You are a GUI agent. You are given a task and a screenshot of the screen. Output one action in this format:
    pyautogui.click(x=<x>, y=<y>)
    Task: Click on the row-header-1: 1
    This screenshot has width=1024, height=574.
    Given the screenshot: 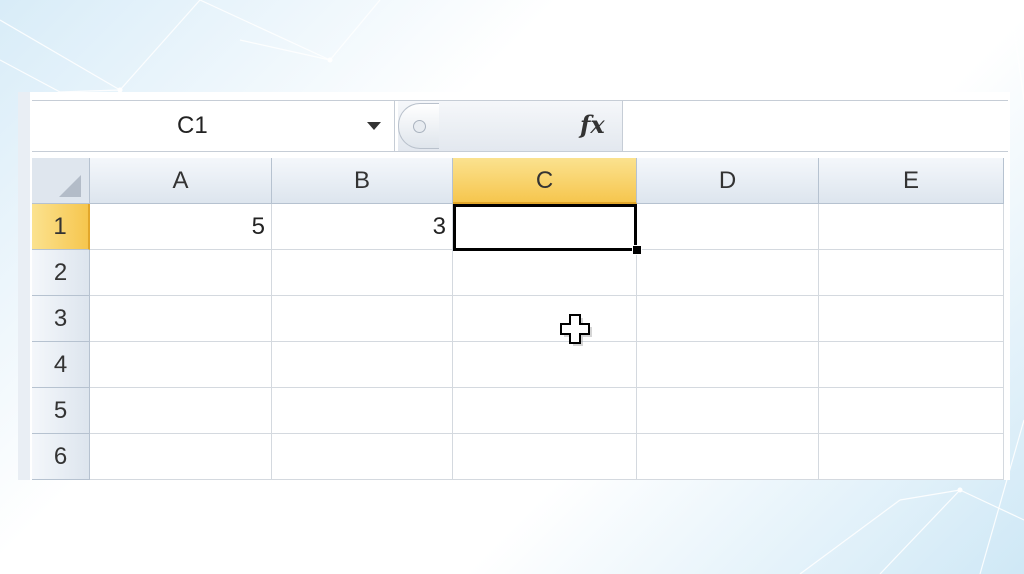 What is the action you would take?
    pyautogui.click(x=61, y=227)
    